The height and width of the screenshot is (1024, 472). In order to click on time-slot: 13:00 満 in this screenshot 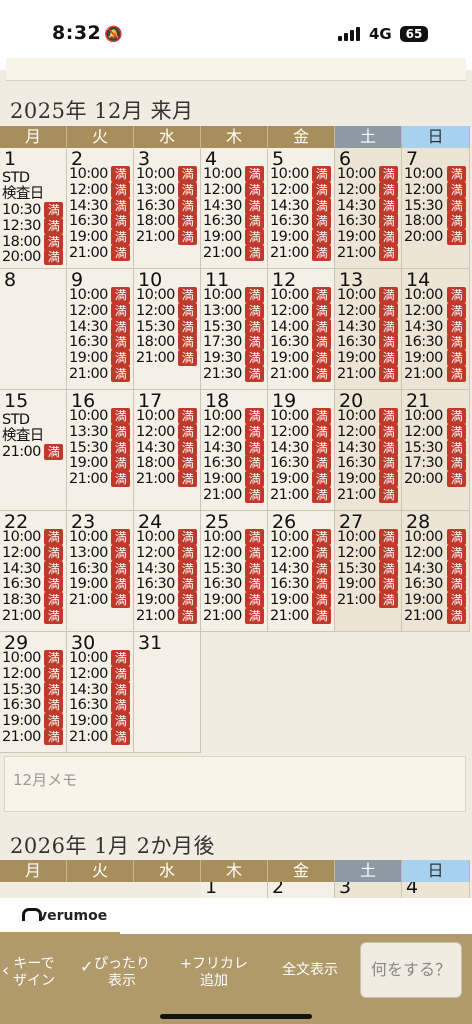, I will do `click(167, 189)`.